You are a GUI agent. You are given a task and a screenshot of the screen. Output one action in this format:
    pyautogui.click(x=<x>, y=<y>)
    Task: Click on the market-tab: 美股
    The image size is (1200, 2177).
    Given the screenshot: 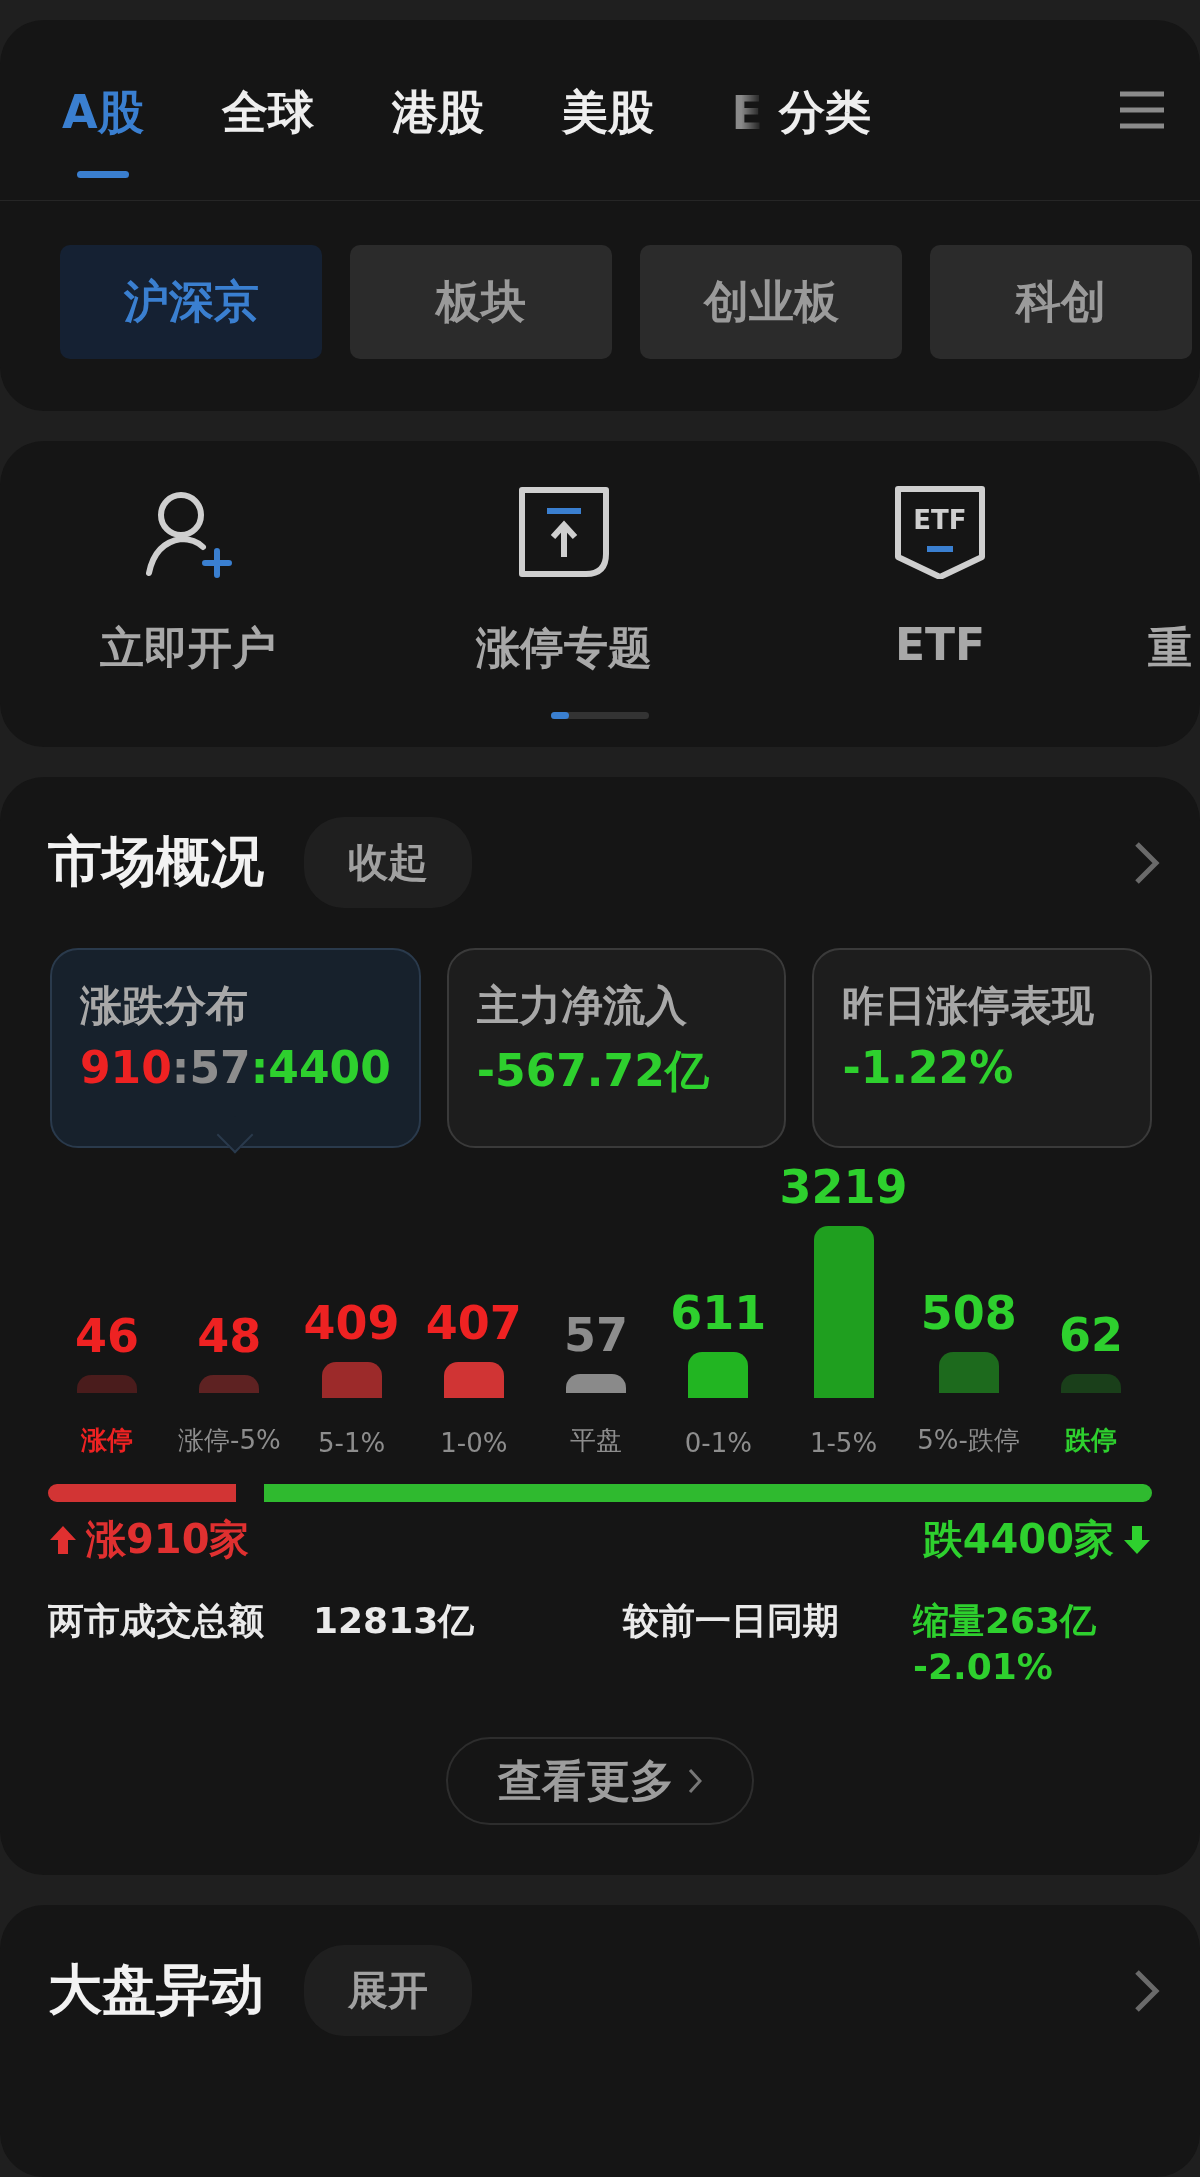 What is the action you would take?
    pyautogui.click(x=607, y=110)
    